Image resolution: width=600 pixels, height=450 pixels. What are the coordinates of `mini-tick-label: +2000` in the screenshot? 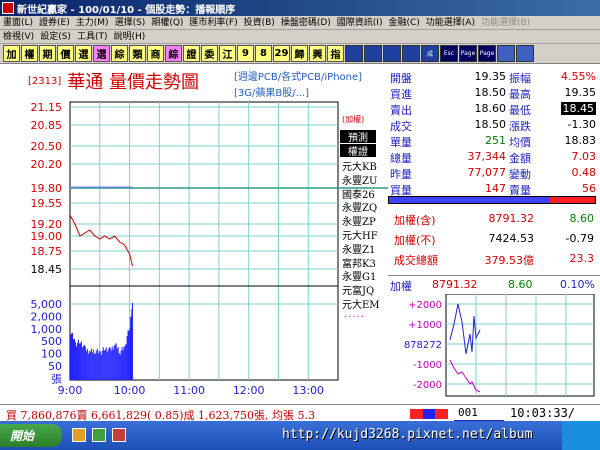 It's located at (425, 305).